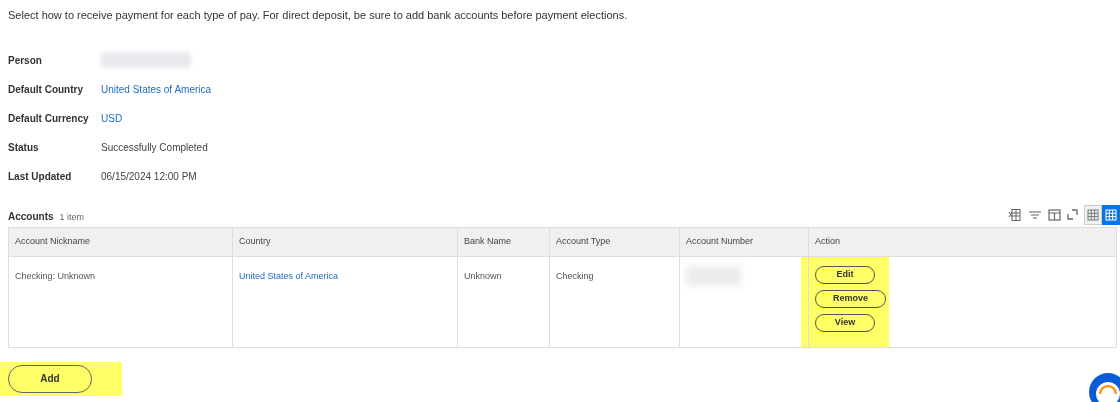 This screenshot has width=1120, height=402. I want to click on instructions-text: Select how to receive payment for each type of pay. For direct deposit, be sure to add bank accounts before payment elections., so click(318, 15).